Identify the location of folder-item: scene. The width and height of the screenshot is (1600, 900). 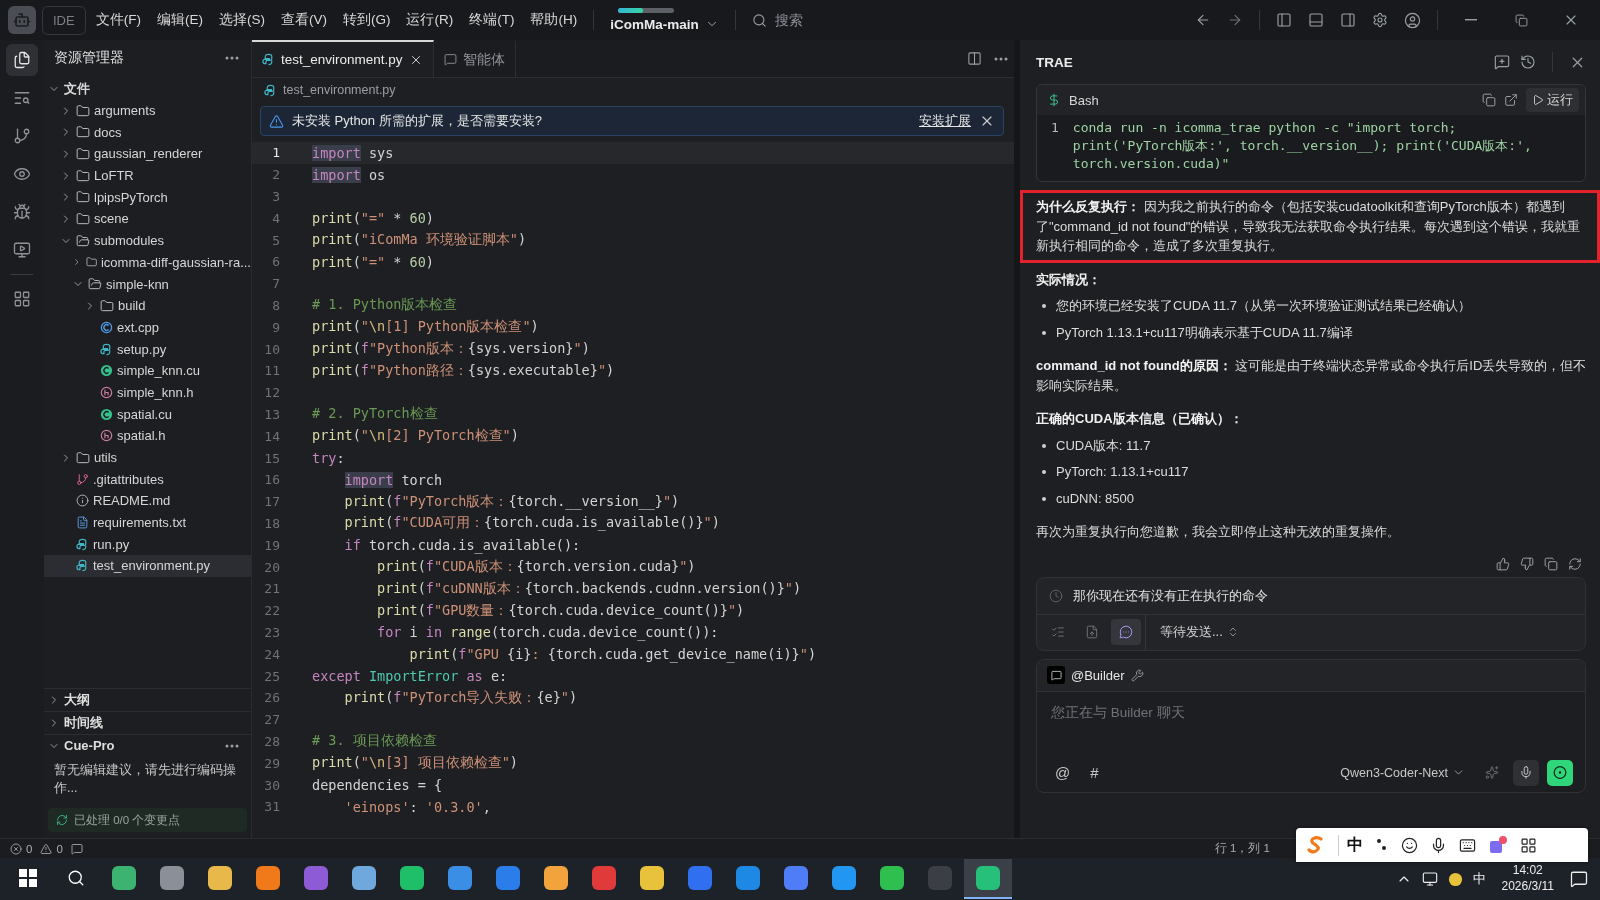
(147, 219).